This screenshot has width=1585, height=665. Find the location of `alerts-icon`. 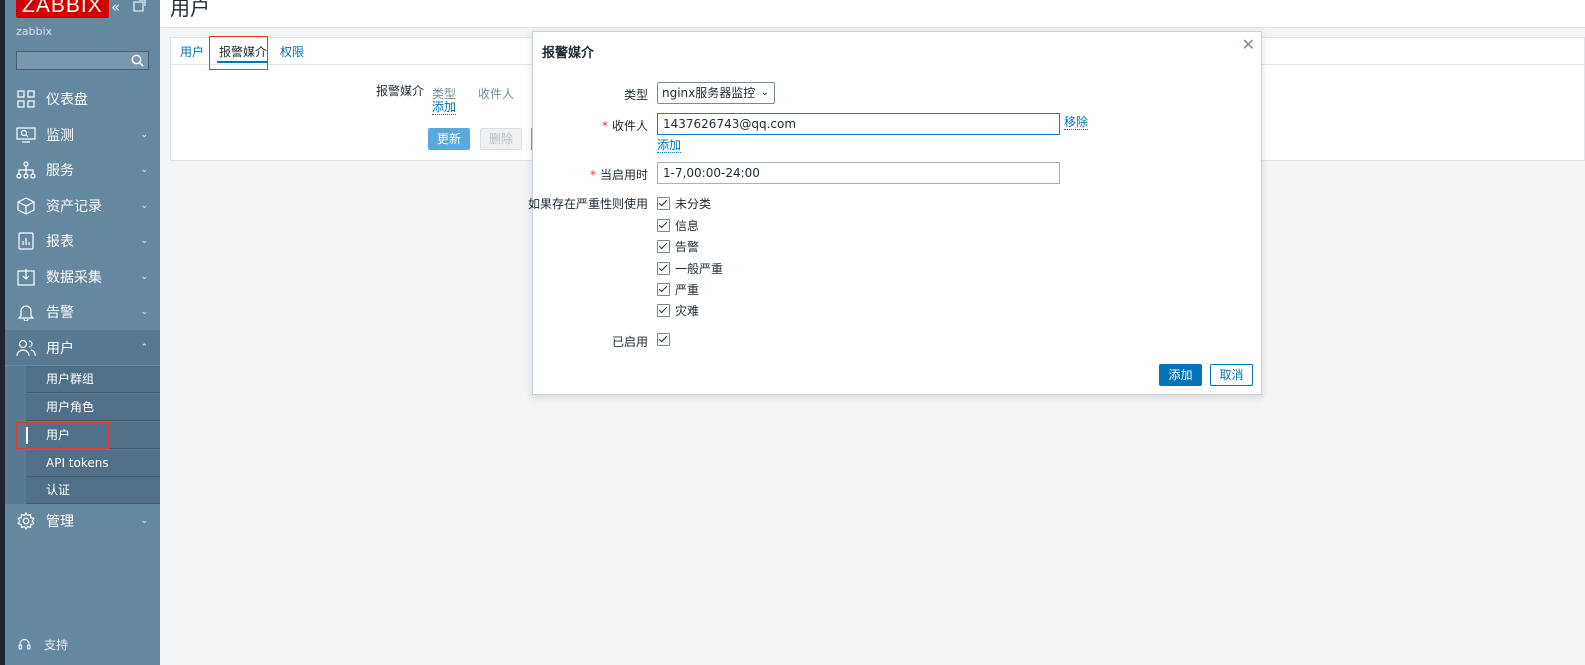

alerts-icon is located at coordinates (26, 312).